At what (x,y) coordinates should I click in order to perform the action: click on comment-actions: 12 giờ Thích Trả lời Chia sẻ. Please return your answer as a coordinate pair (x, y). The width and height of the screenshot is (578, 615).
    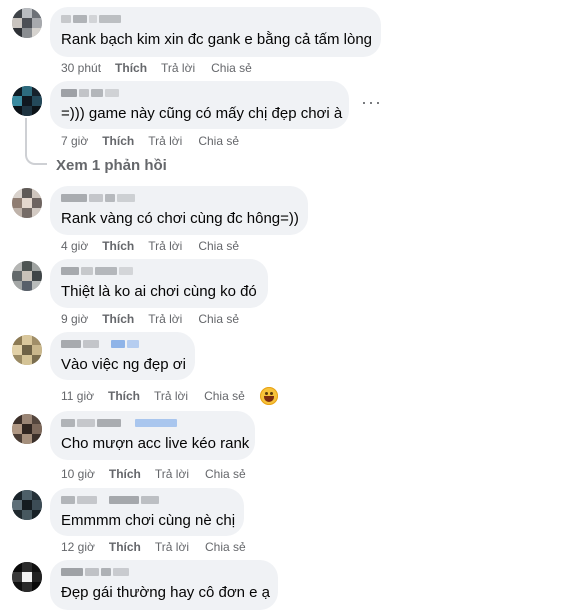
    Looking at the image, I should click on (153, 547).